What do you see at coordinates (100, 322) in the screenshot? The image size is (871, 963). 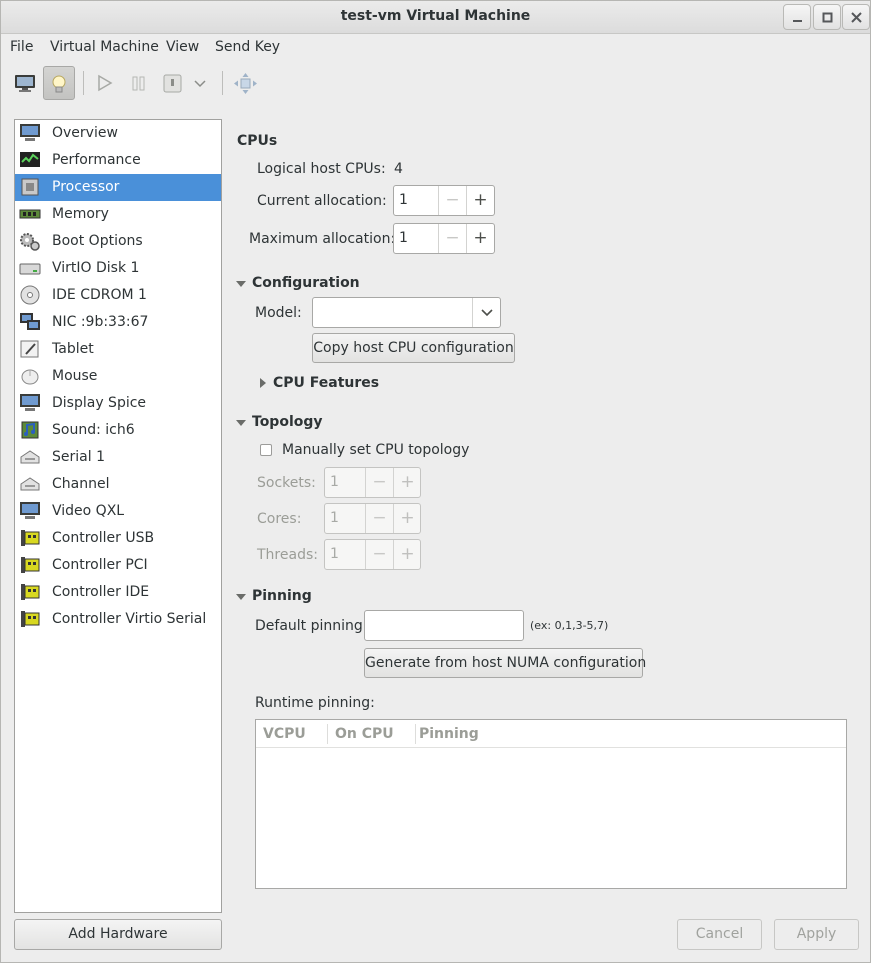 I see `sidebar-item-label: NIC :9b:33:67` at bounding box center [100, 322].